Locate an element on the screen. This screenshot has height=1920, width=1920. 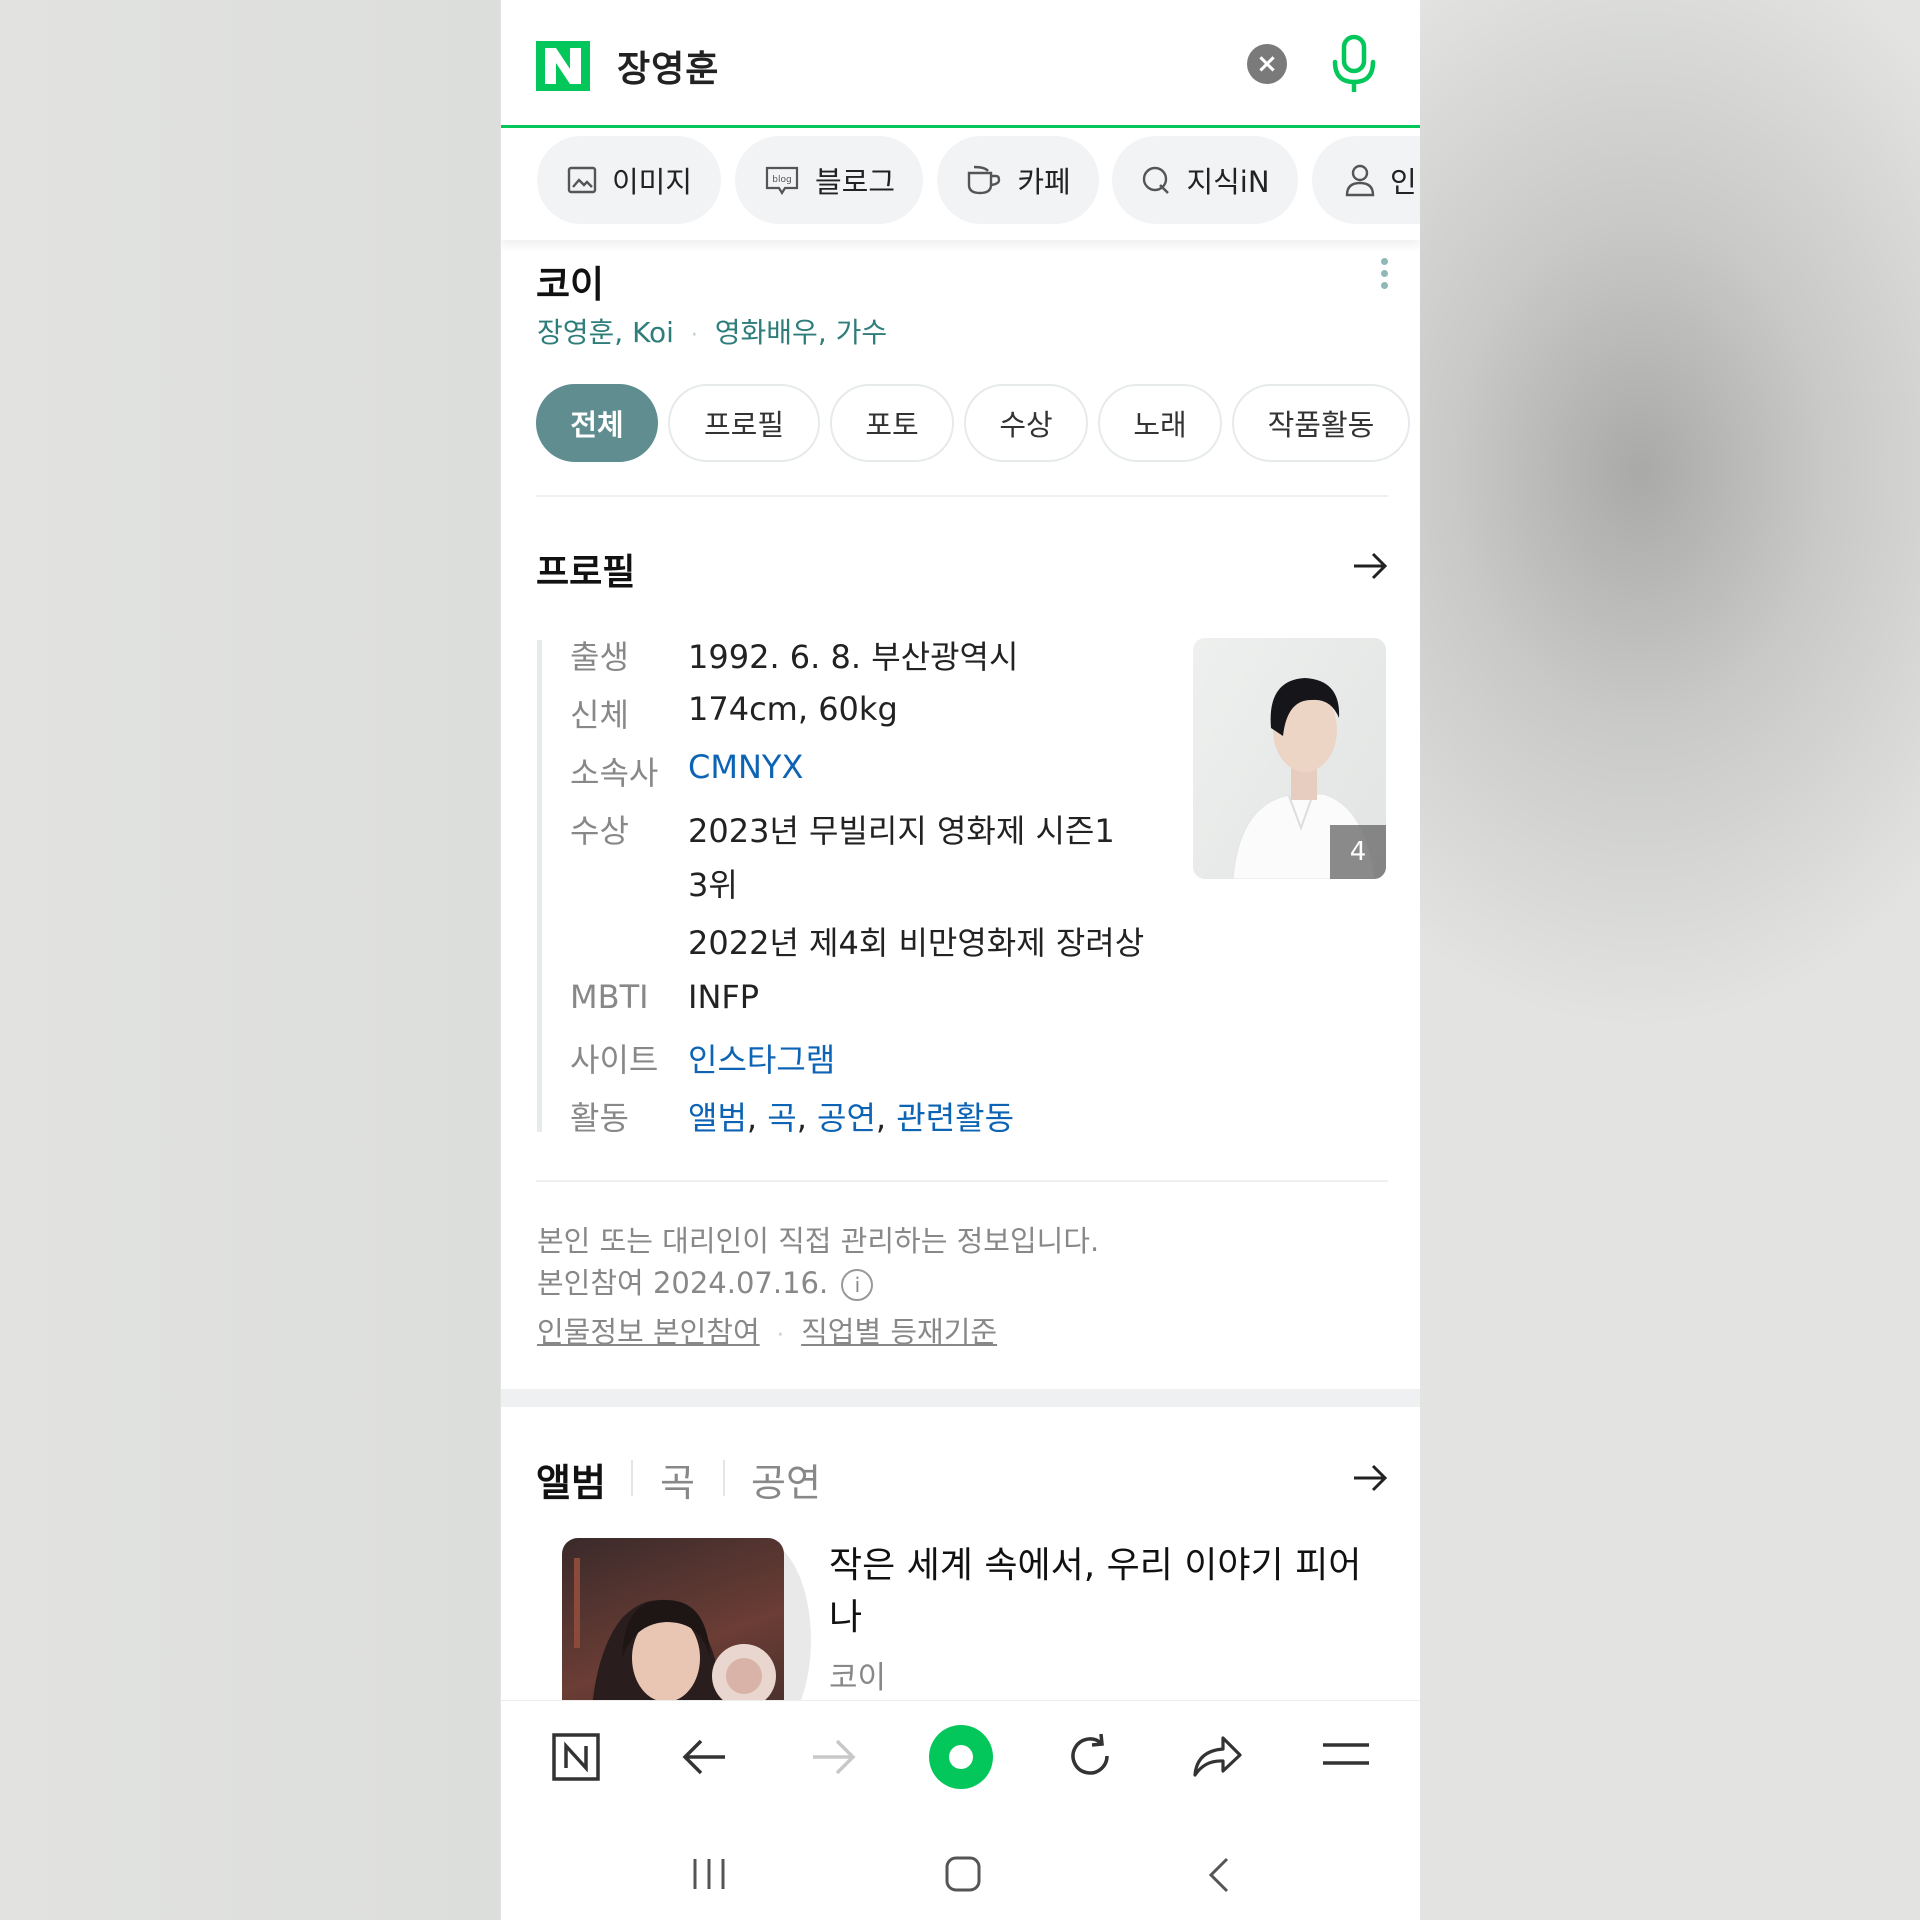
category-cafe: 카페 is located at coordinates (1018, 180).